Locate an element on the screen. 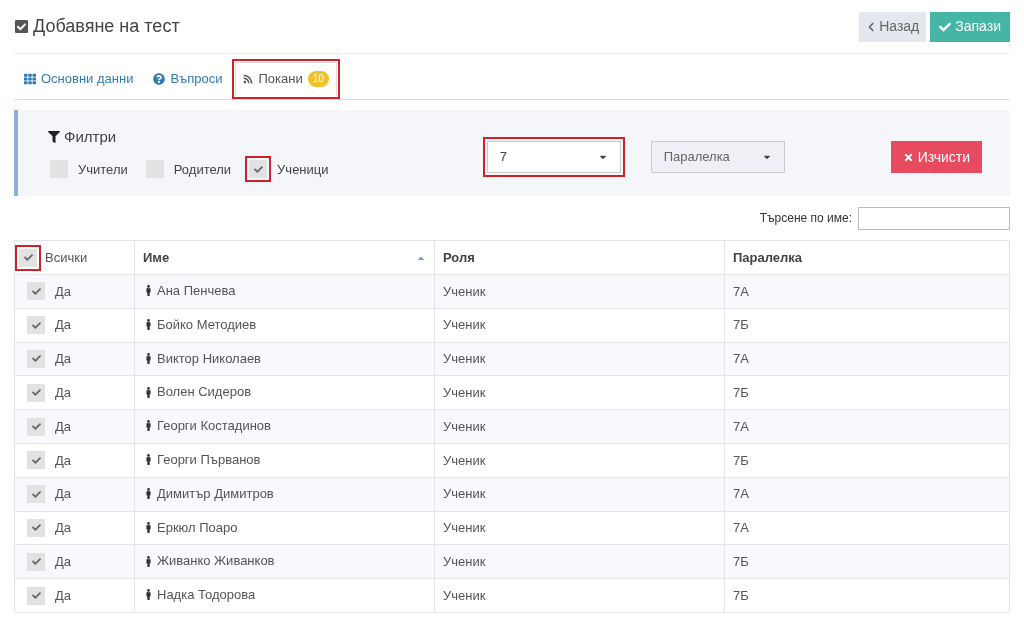  tab: Покани 10 is located at coordinates (286, 79).